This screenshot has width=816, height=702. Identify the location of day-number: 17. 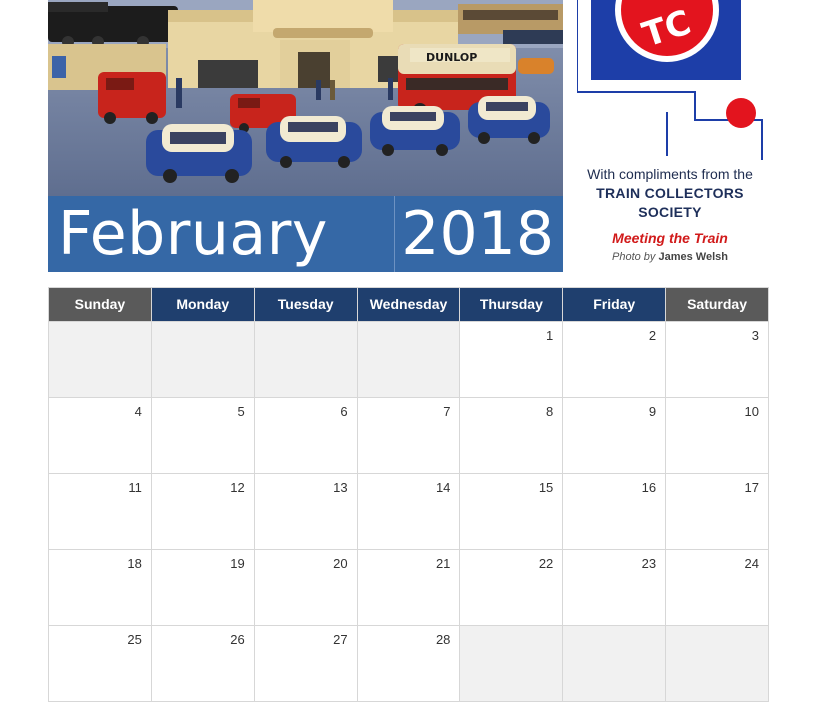
(751, 487).